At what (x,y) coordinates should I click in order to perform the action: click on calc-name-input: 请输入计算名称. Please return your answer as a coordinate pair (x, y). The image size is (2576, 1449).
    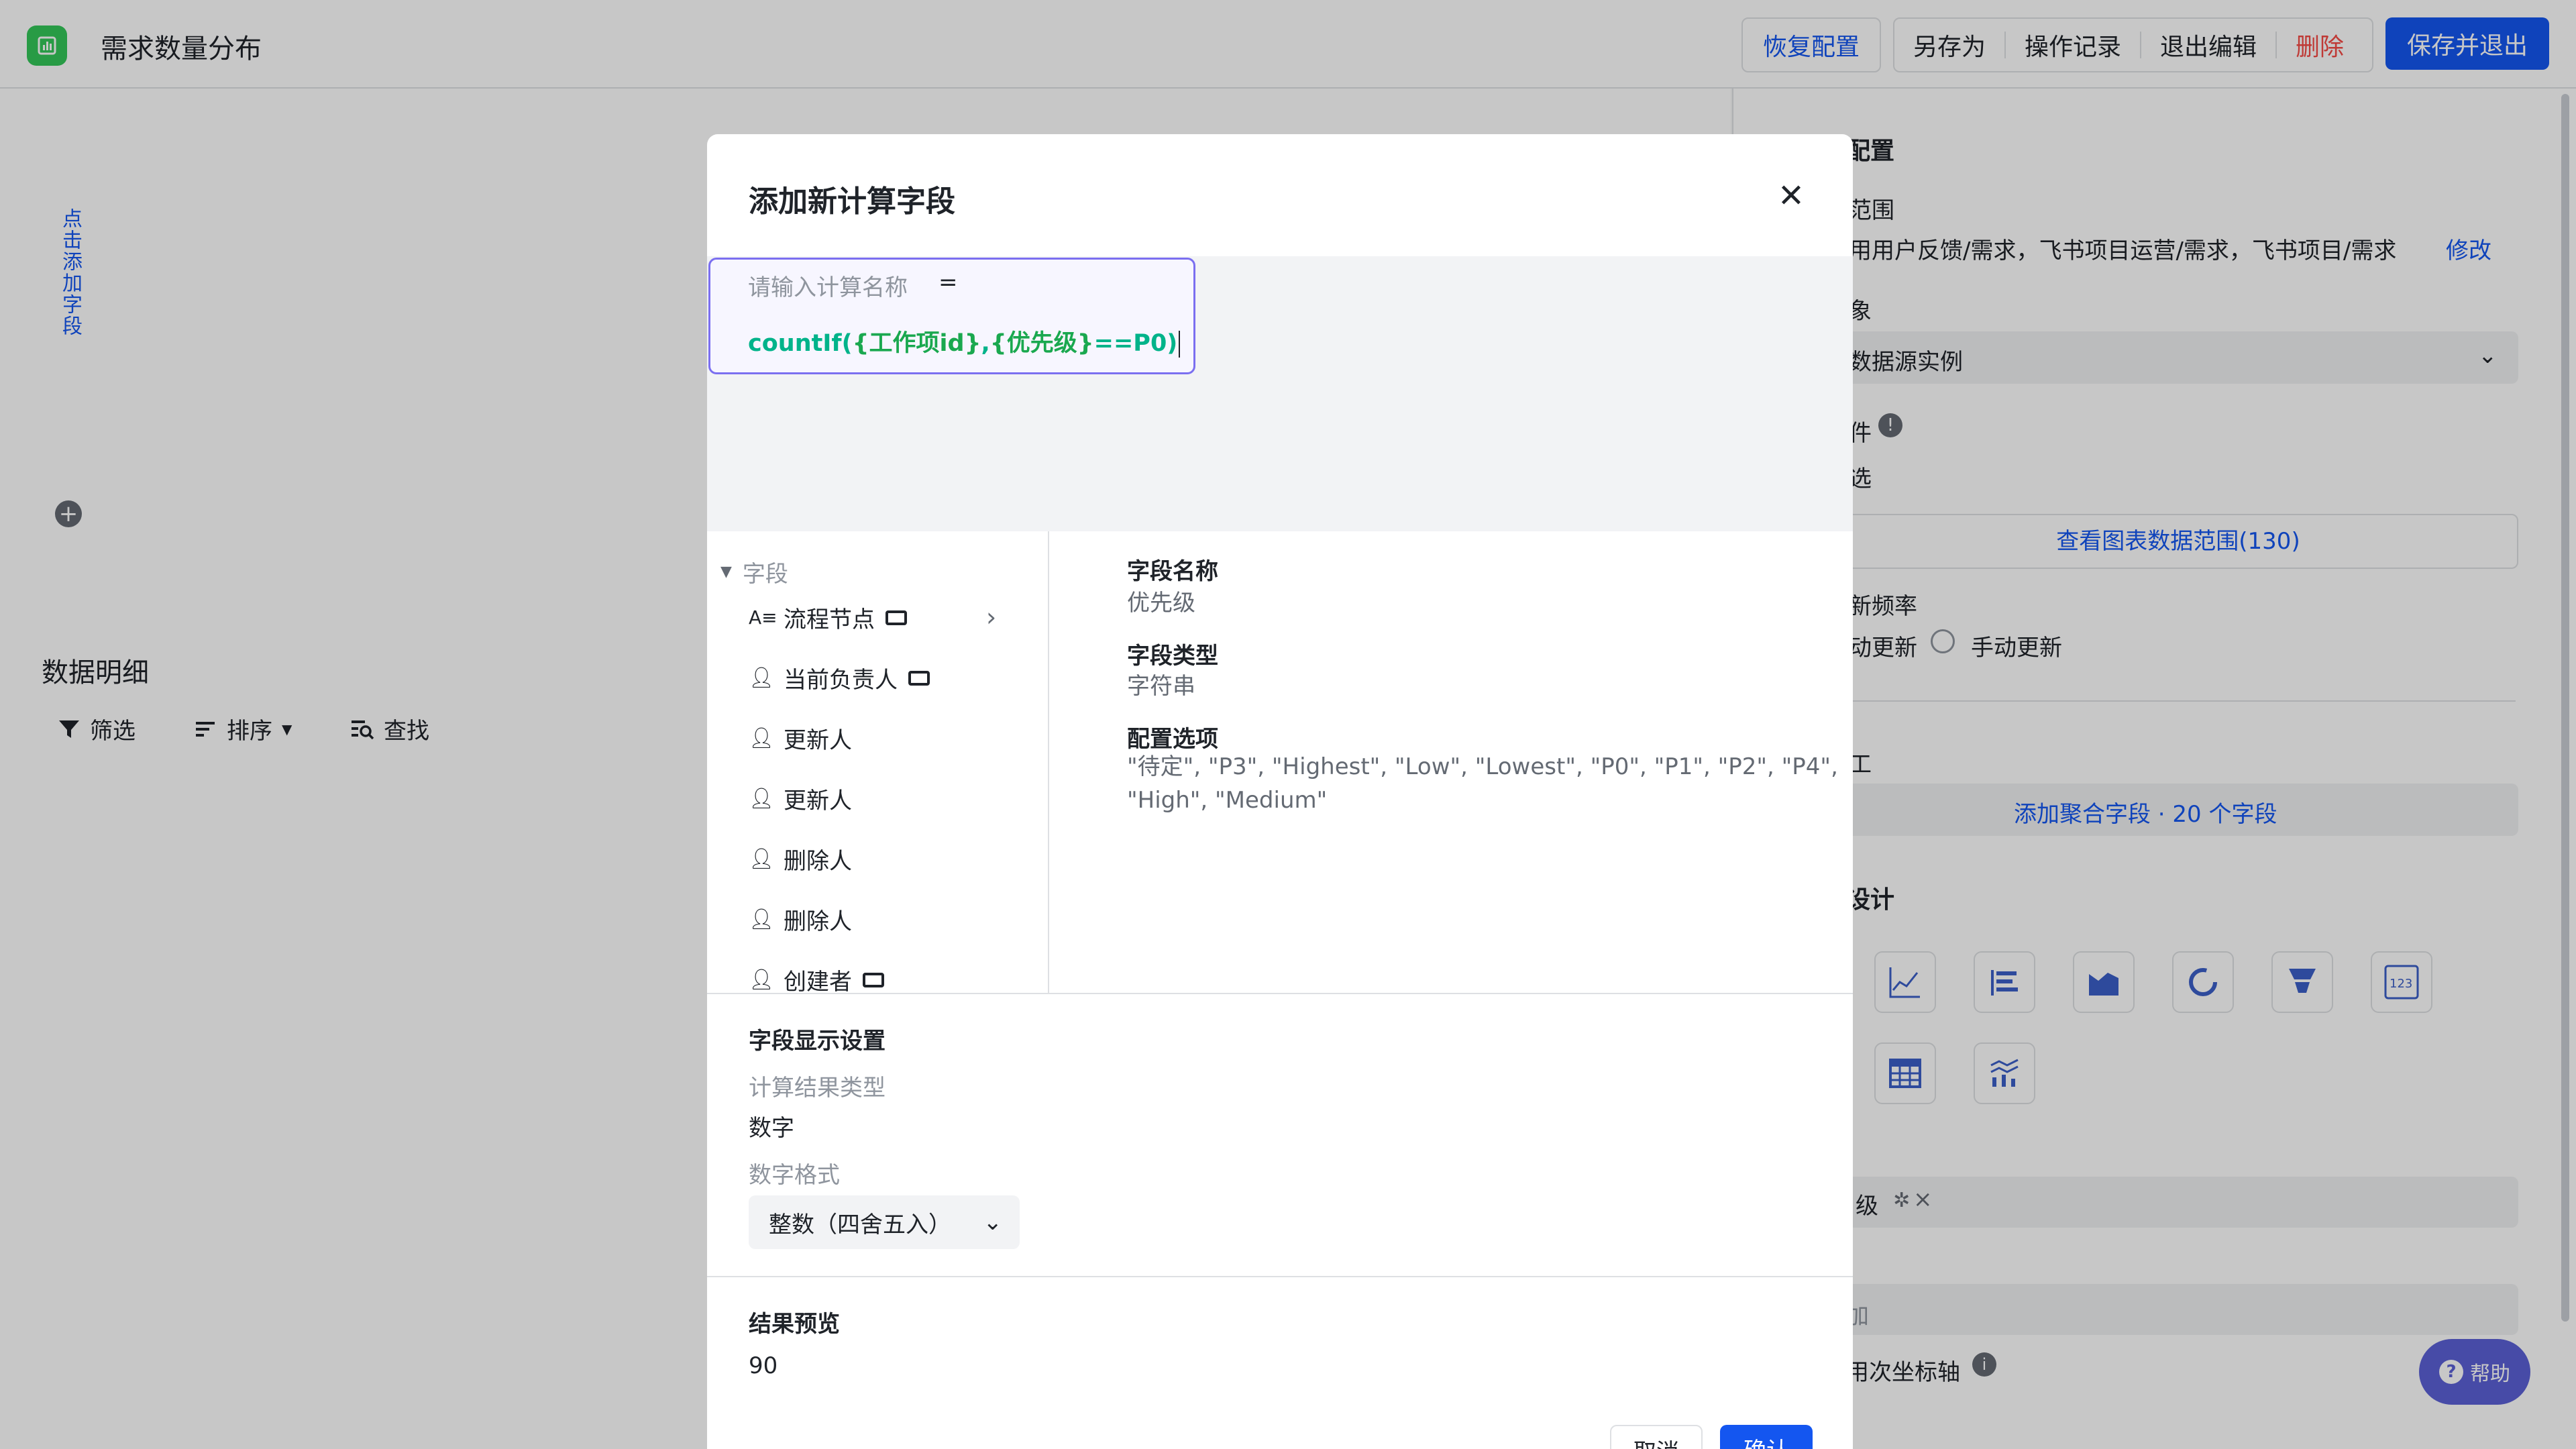
    Looking at the image, I should click on (828, 285).